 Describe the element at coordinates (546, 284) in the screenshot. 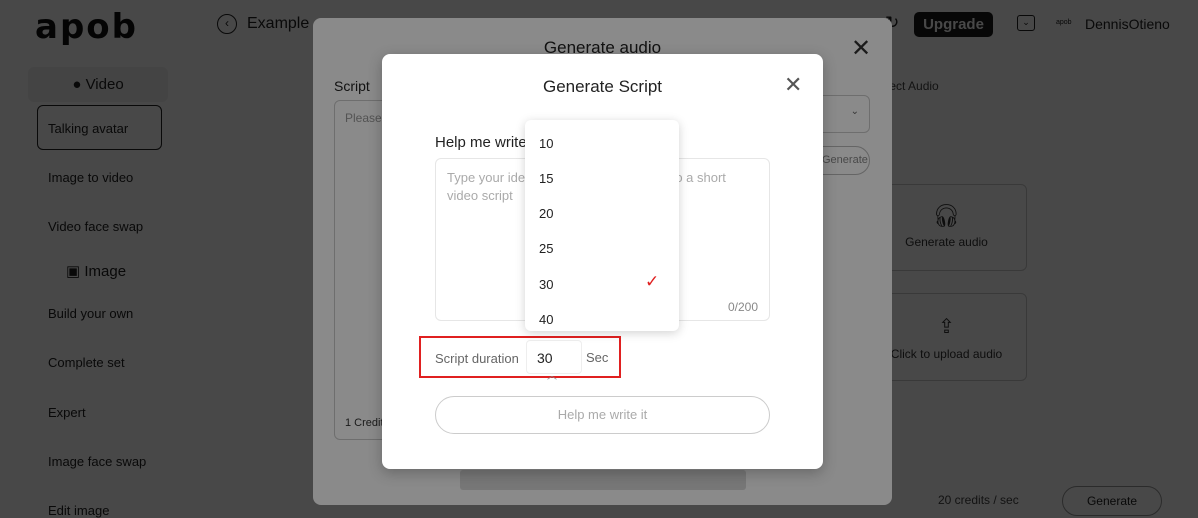

I see `option-30: 30` at that location.